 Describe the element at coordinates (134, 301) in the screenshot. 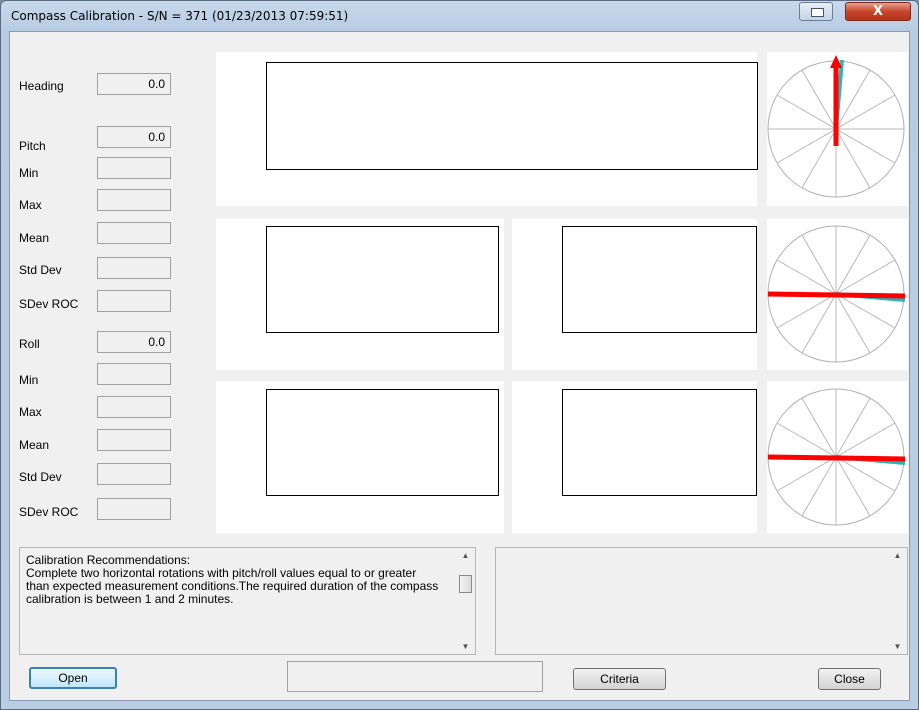

I see `pitch-sdev-roc-field` at that location.